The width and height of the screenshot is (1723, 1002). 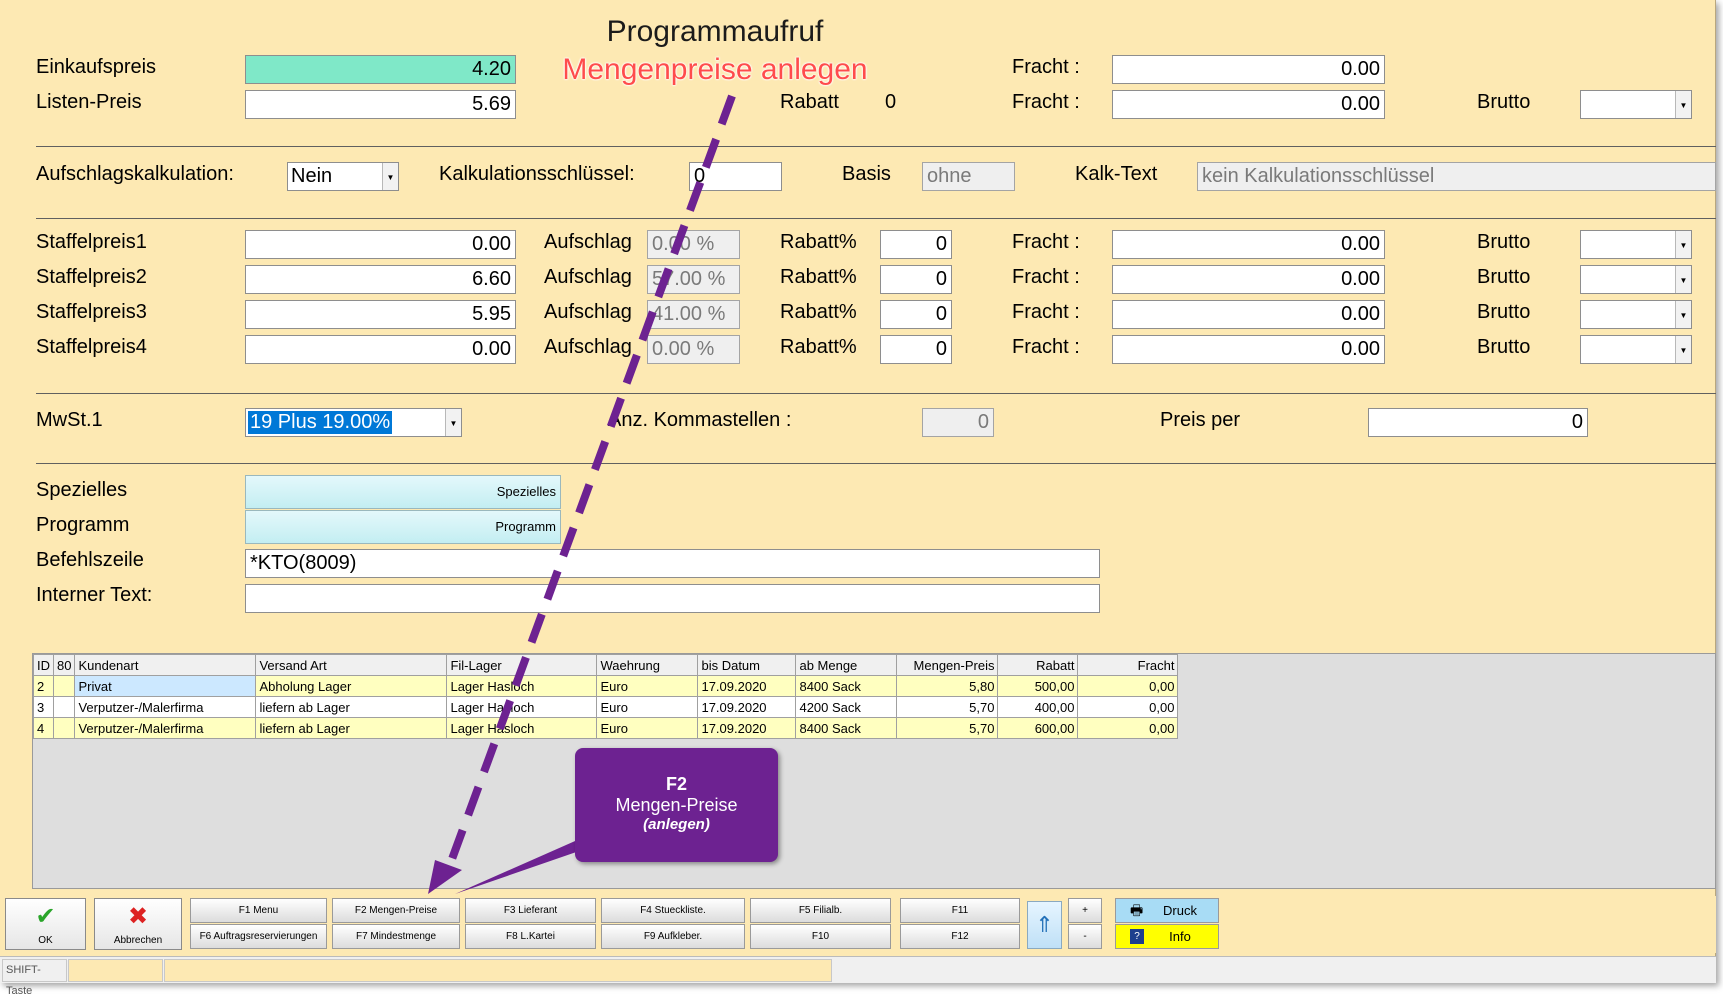 What do you see at coordinates (676, 784) in the screenshot?
I see `callout-key: F2` at bounding box center [676, 784].